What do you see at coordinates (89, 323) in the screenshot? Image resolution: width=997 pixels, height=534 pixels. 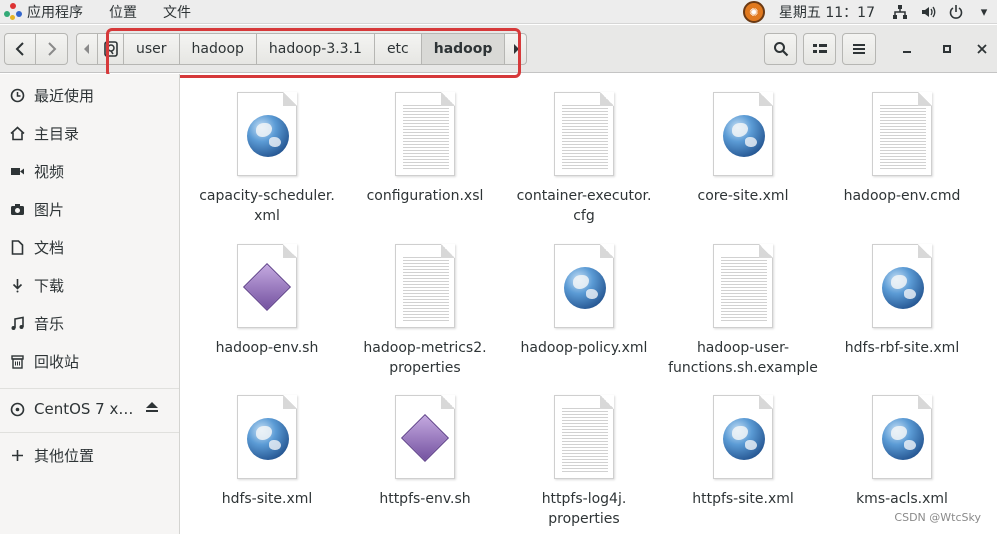 I see `sidebar-item-music: 音乐` at bounding box center [89, 323].